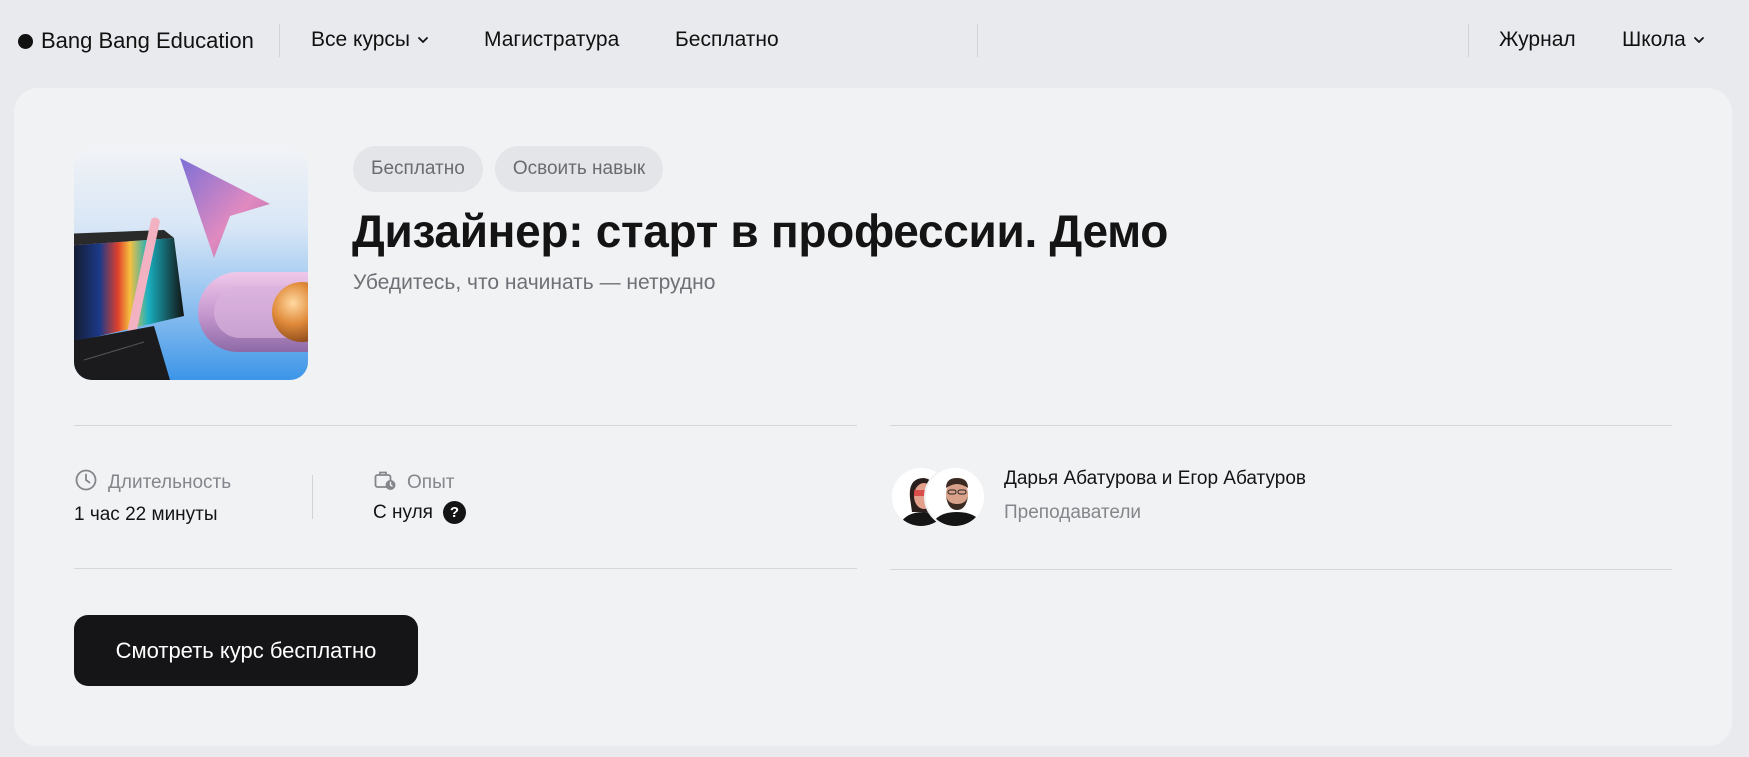 This screenshot has height=757, width=1749. Describe the element at coordinates (360, 39) in the screenshot. I see `nav-item-label: Все курсы` at that location.